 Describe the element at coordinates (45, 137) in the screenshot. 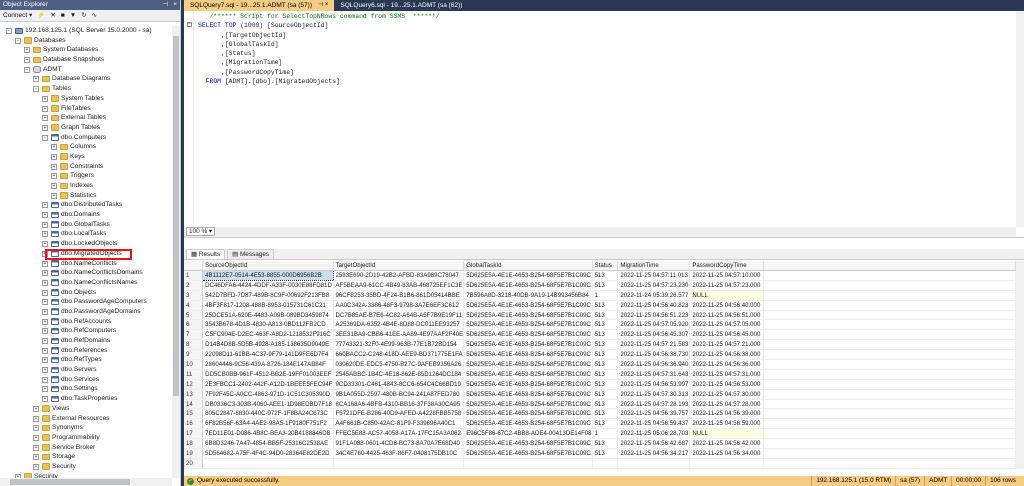

I see `collapse-icon: −` at that location.